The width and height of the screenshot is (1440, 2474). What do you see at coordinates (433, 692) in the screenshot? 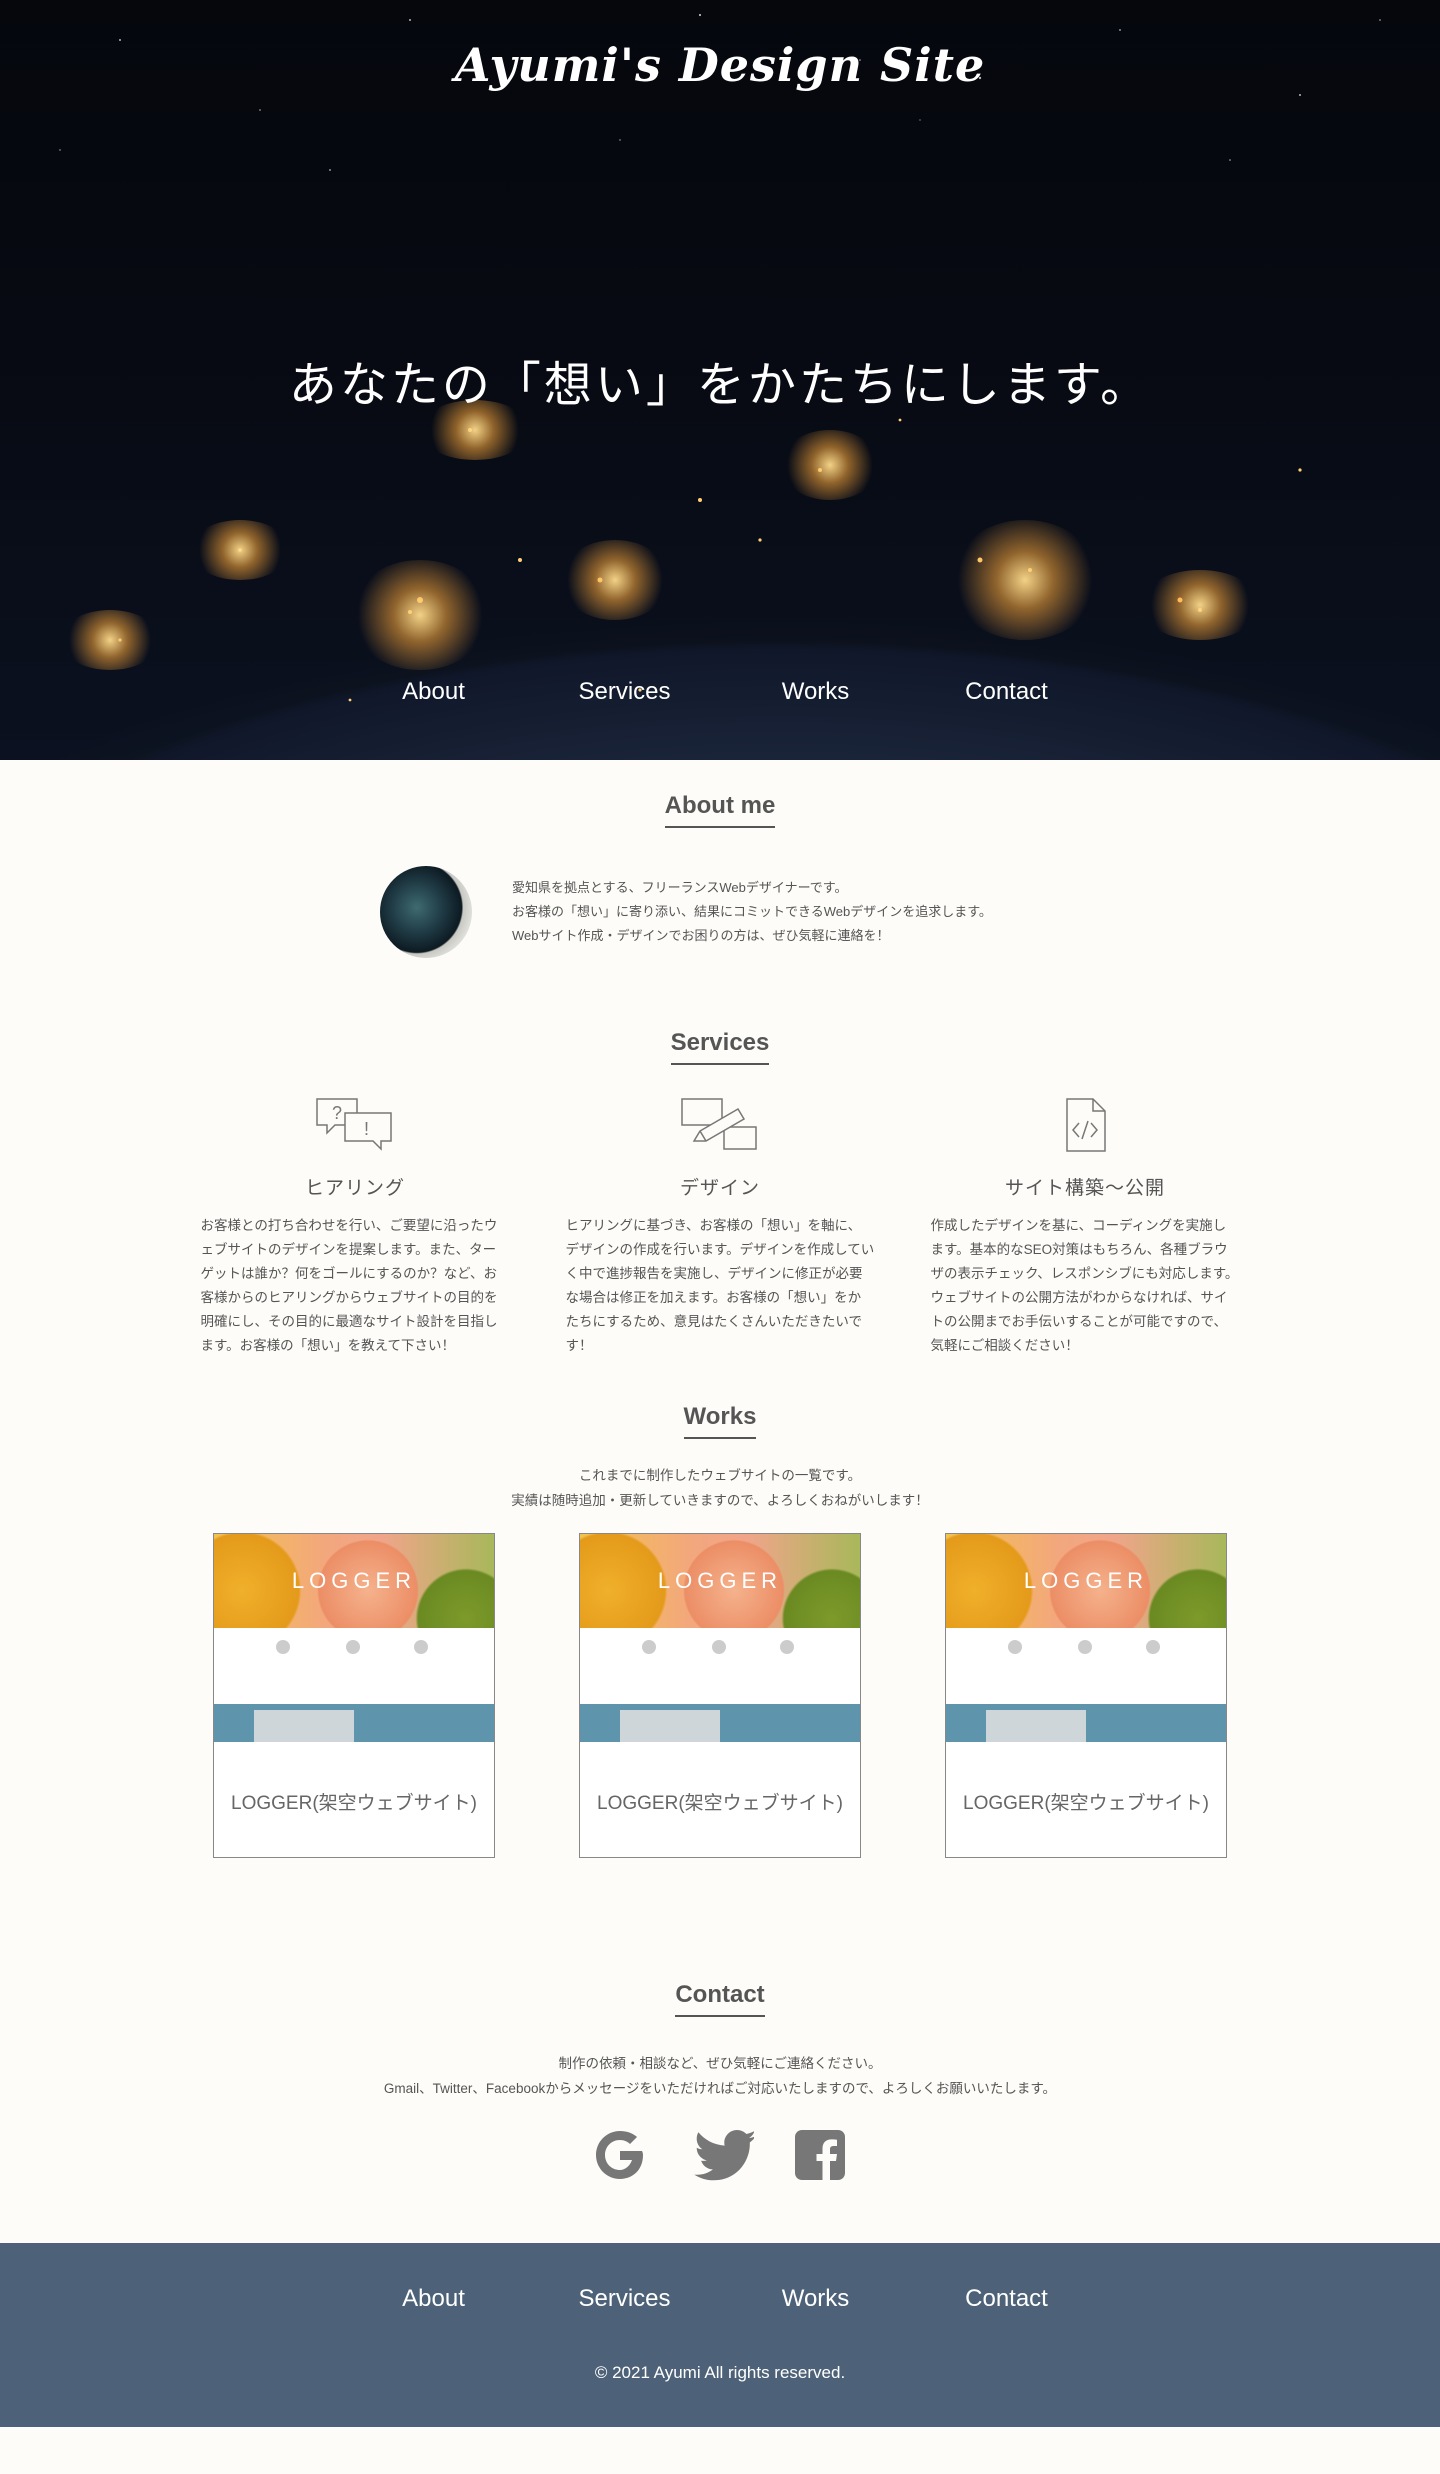
I see `nav-about-link: About` at bounding box center [433, 692].